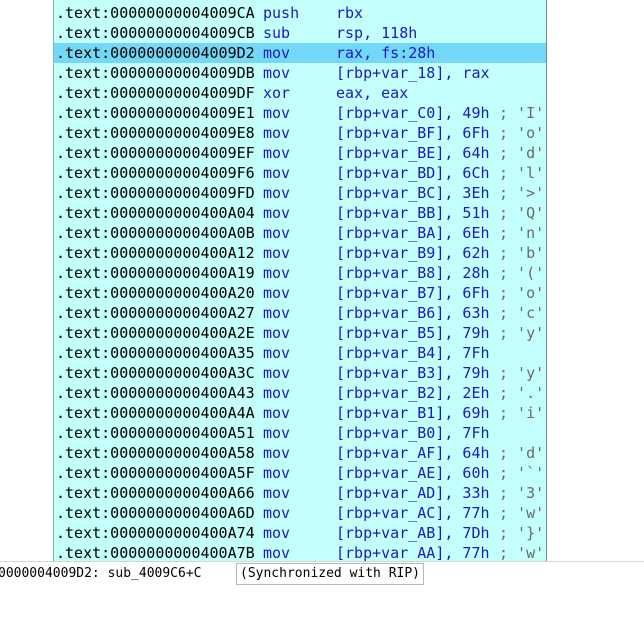 This screenshot has width=644, height=628. What do you see at coordinates (155, 413) in the screenshot?
I see `address-label: .text:0000000000400A4A` at bounding box center [155, 413].